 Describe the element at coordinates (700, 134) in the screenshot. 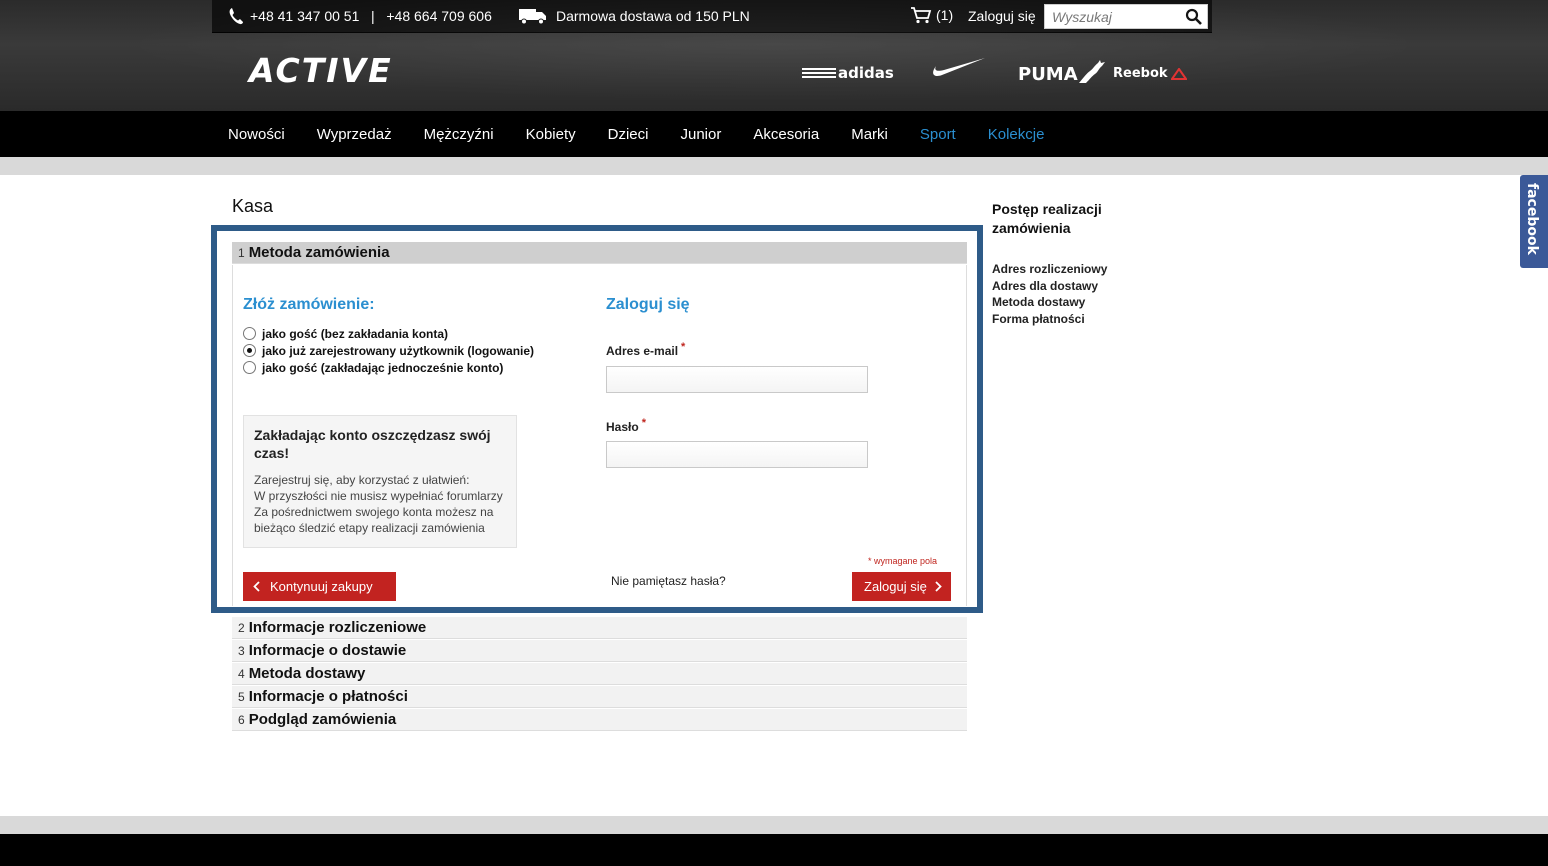

I see `nav-item-junior: Junior` at that location.